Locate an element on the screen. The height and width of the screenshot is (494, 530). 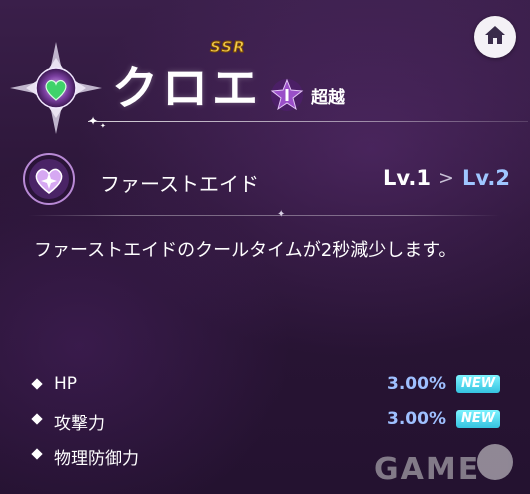
title-underline is located at coordinates (308, 121).